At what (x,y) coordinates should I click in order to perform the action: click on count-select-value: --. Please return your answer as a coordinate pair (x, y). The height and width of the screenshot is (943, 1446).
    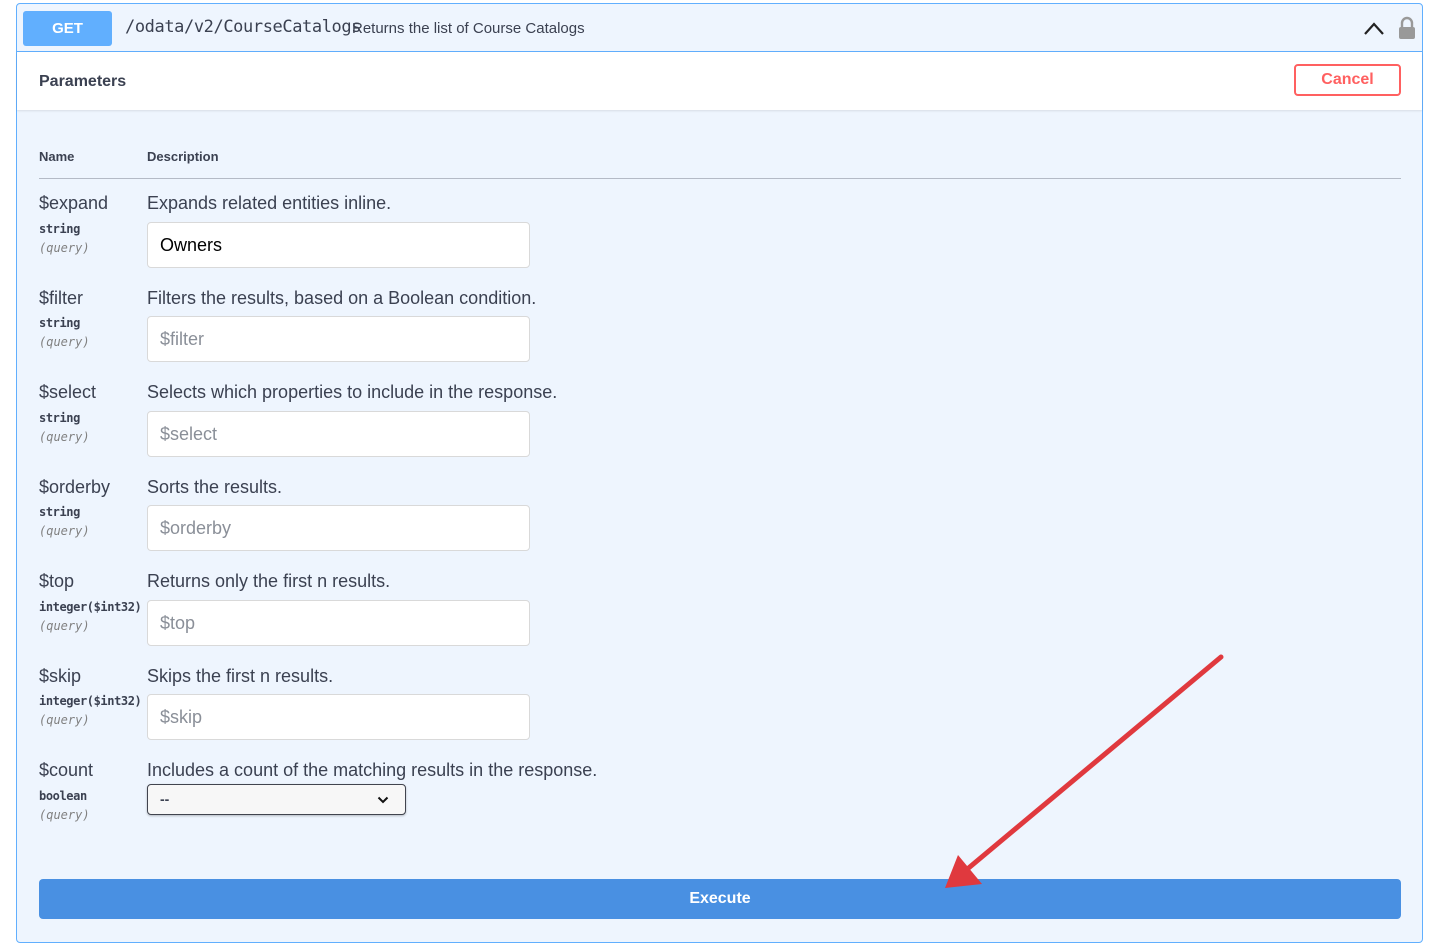
    Looking at the image, I should click on (165, 799).